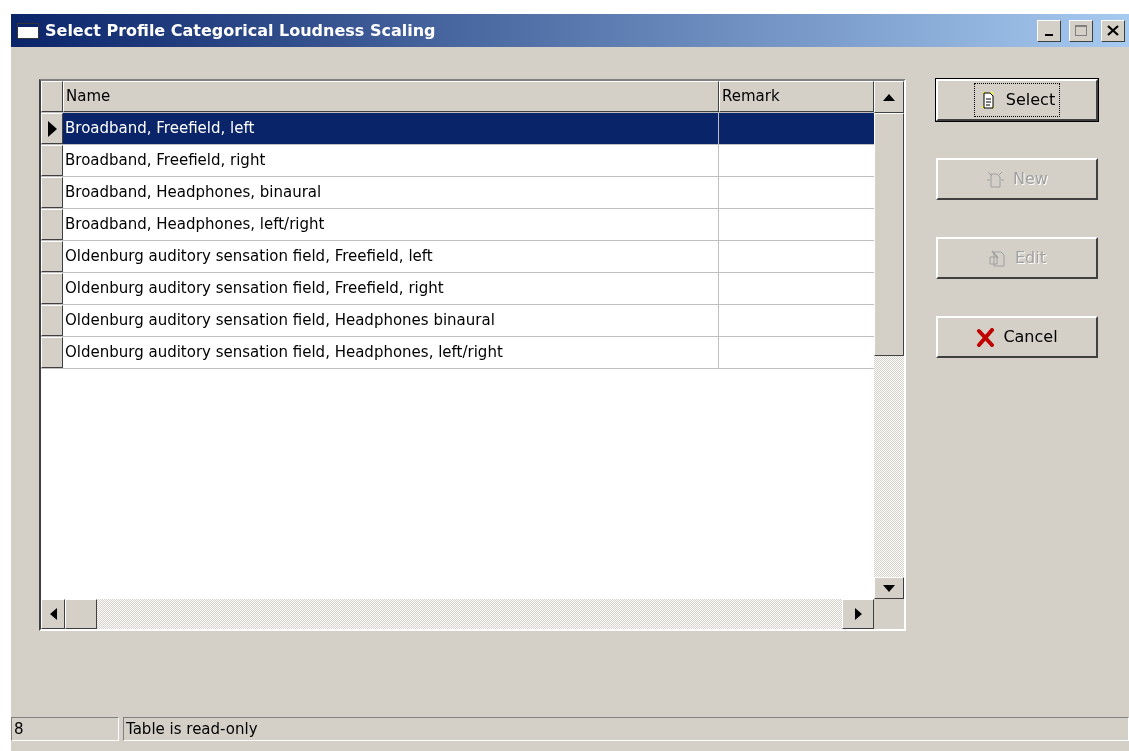  What do you see at coordinates (65, 729) in the screenshot?
I see `status-panel: 8` at bounding box center [65, 729].